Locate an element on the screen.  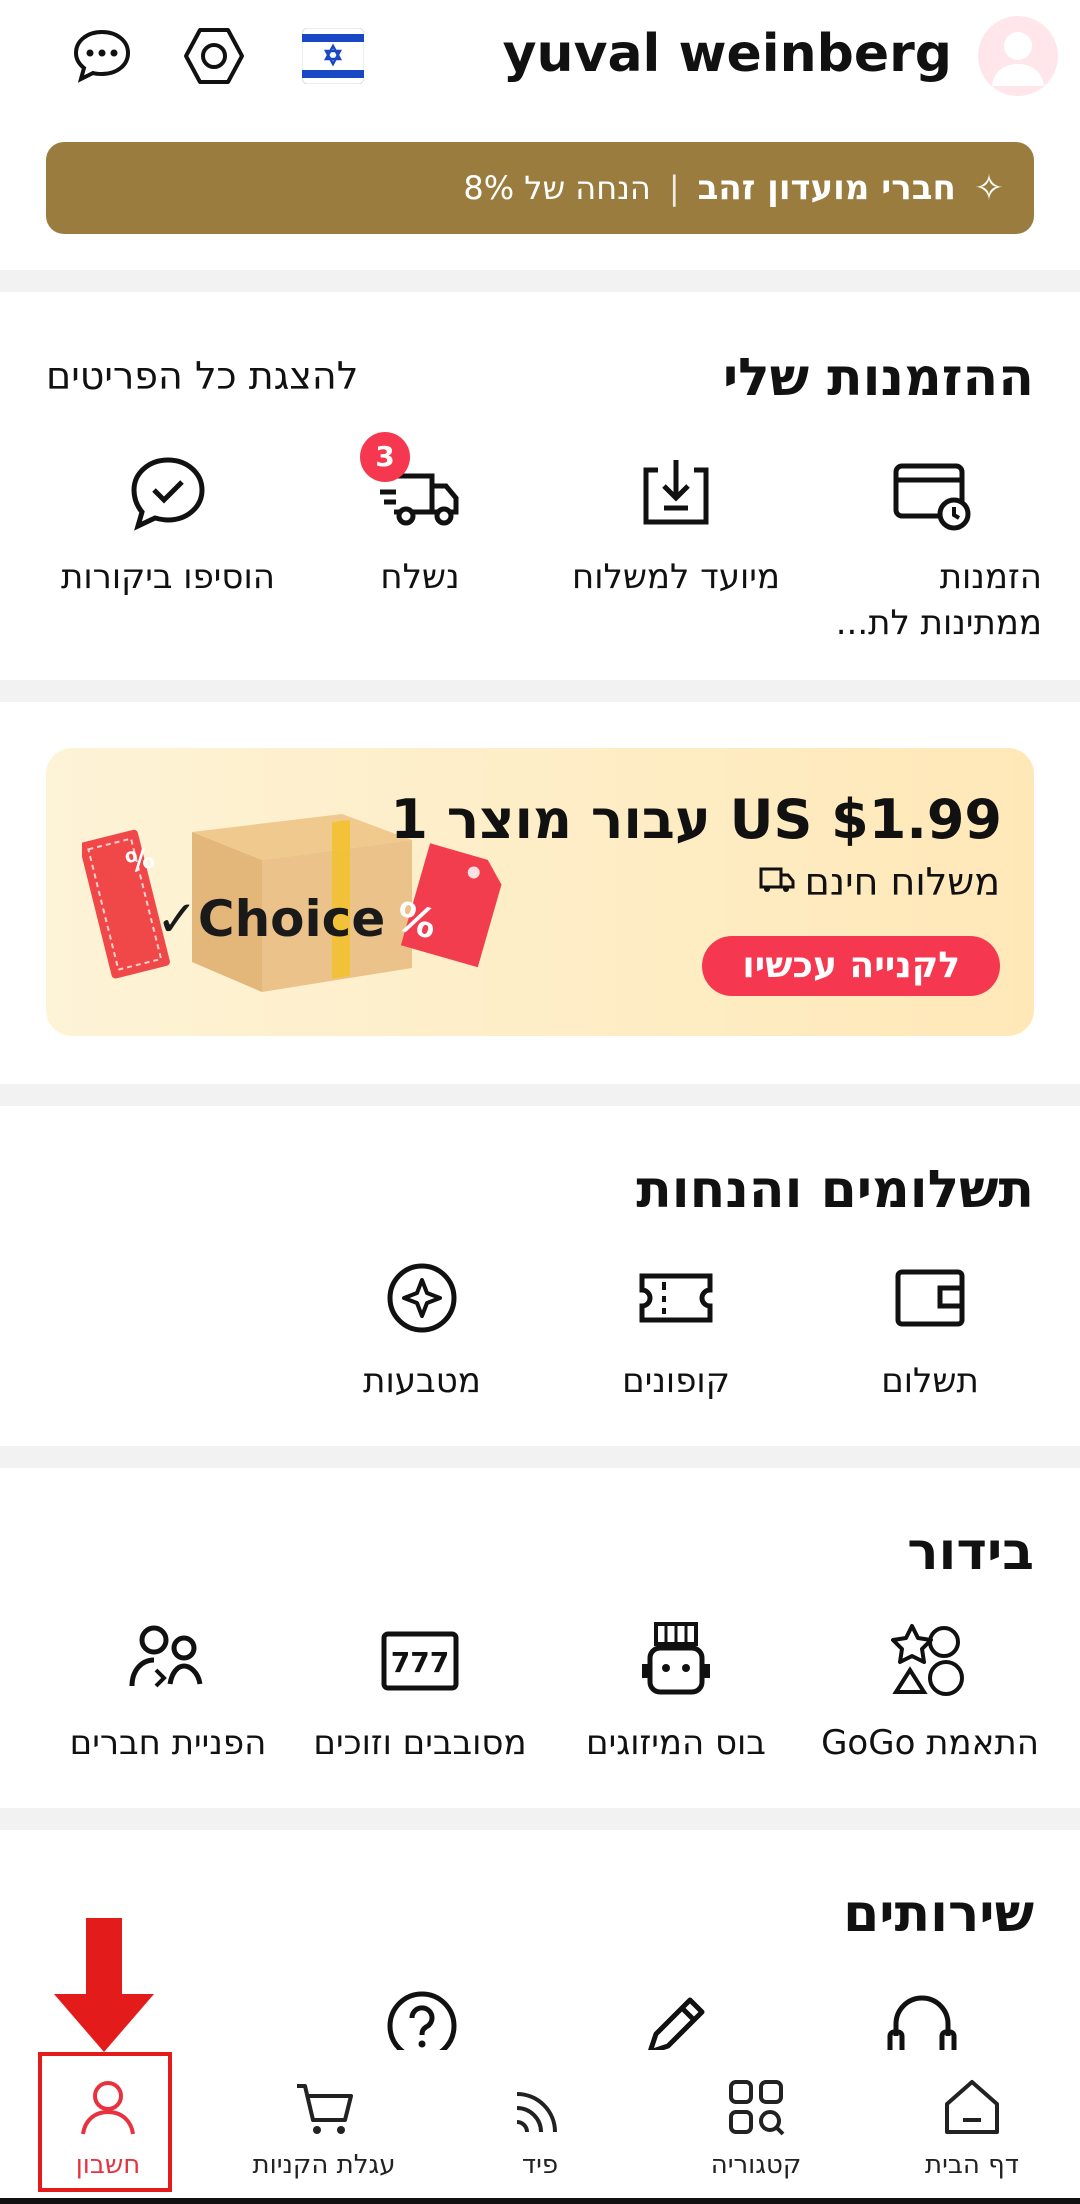
slot-777-icon: 777 is located at coordinates (420, 1660).